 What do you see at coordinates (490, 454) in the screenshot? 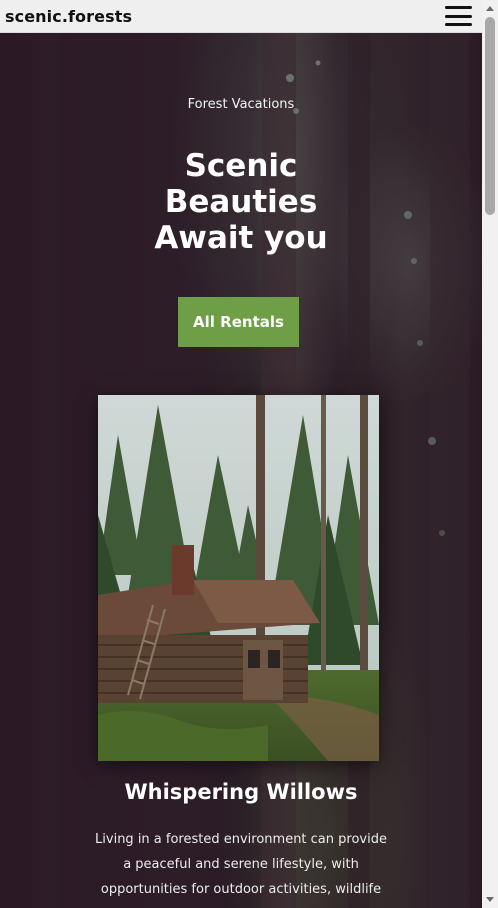
I see `vertical-scrollbar` at bounding box center [490, 454].